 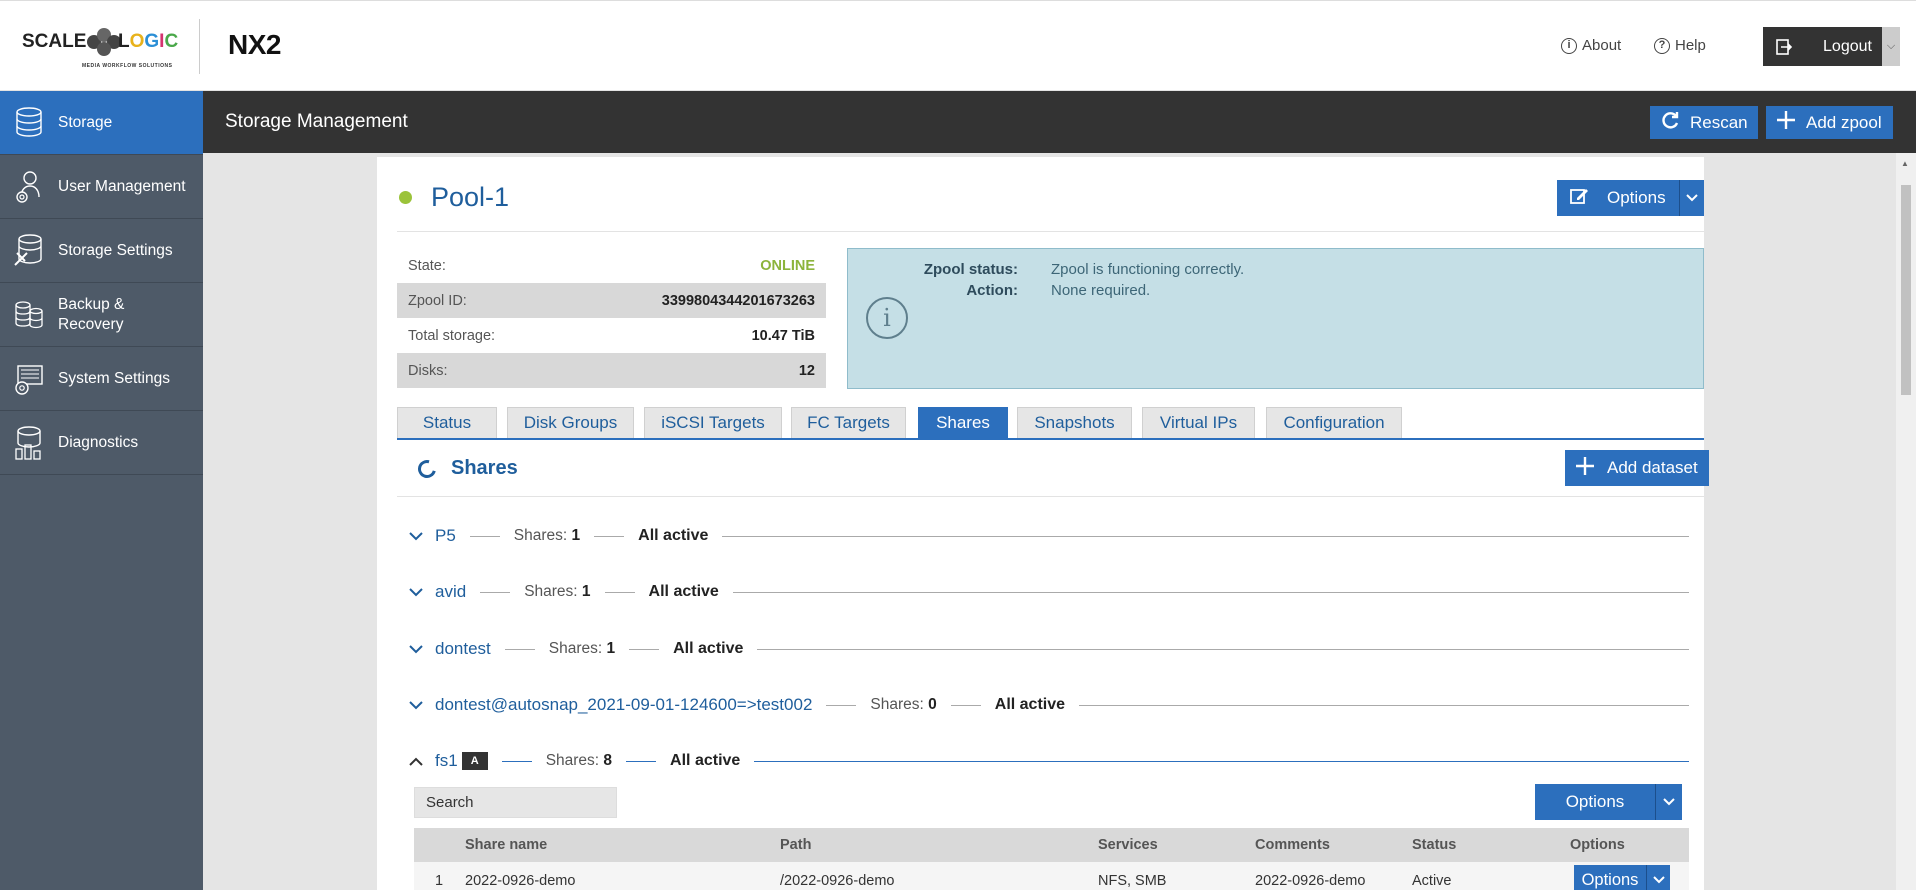 What do you see at coordinates (1128, 845) in the screenshot?
I see `column-header-services: Services` at bounding box center [1128, 845].